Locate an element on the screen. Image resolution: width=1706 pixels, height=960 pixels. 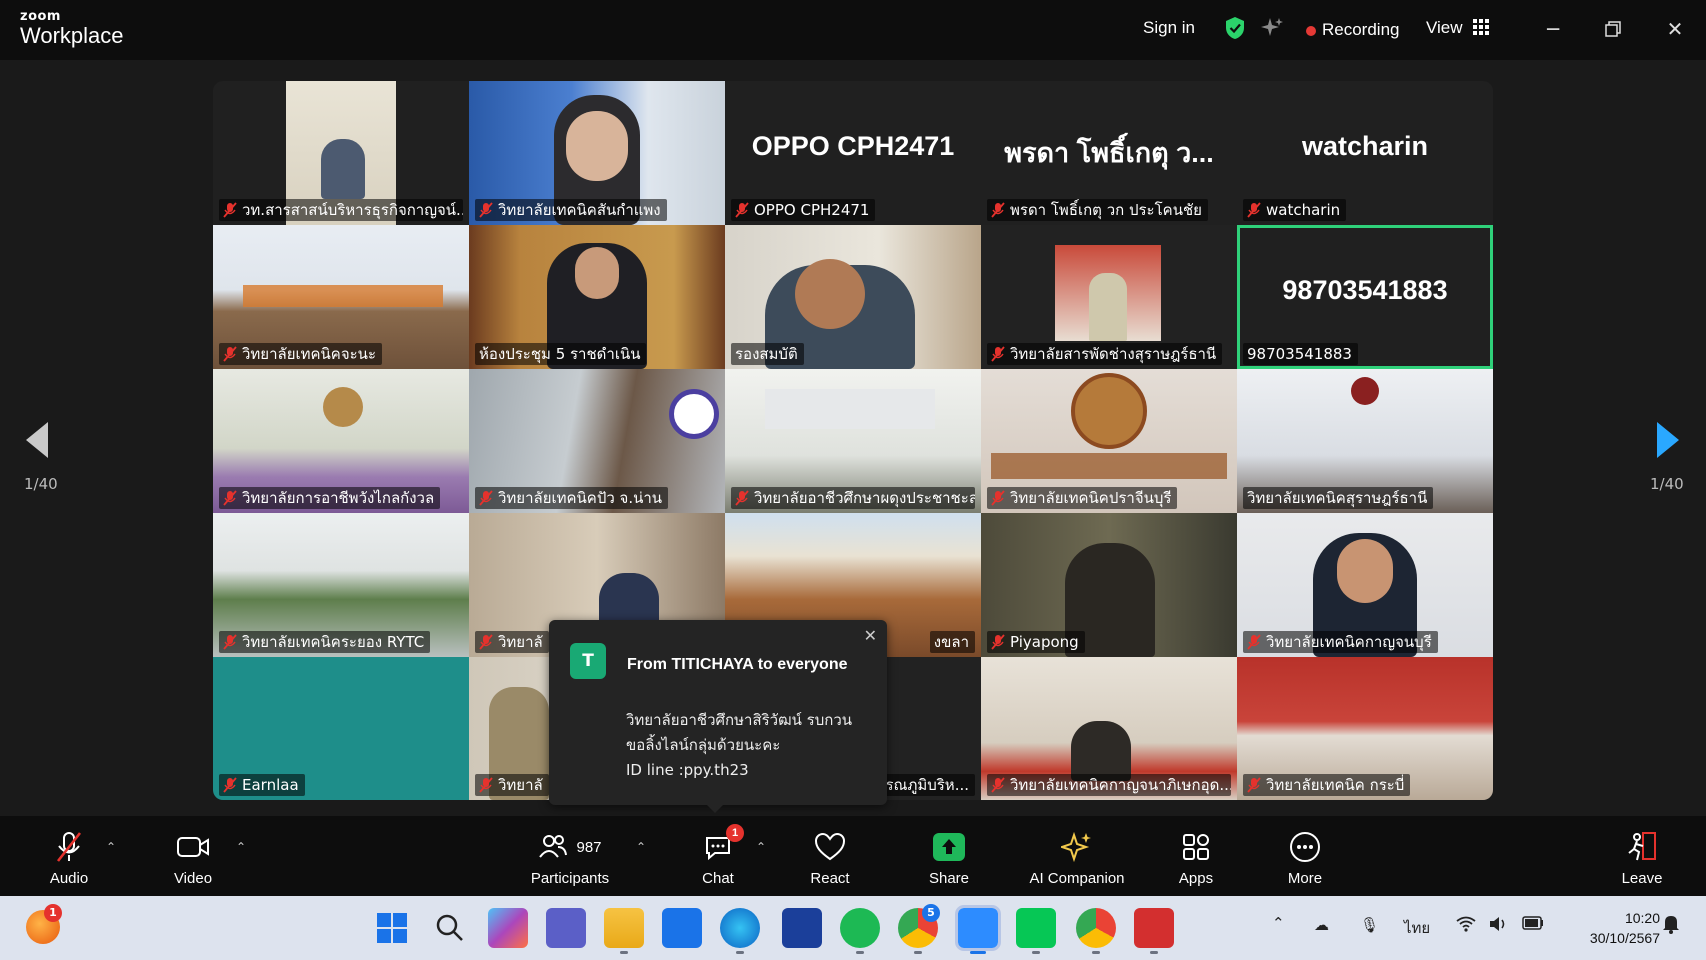
volume-icon is located at coordinates (1498, 926).